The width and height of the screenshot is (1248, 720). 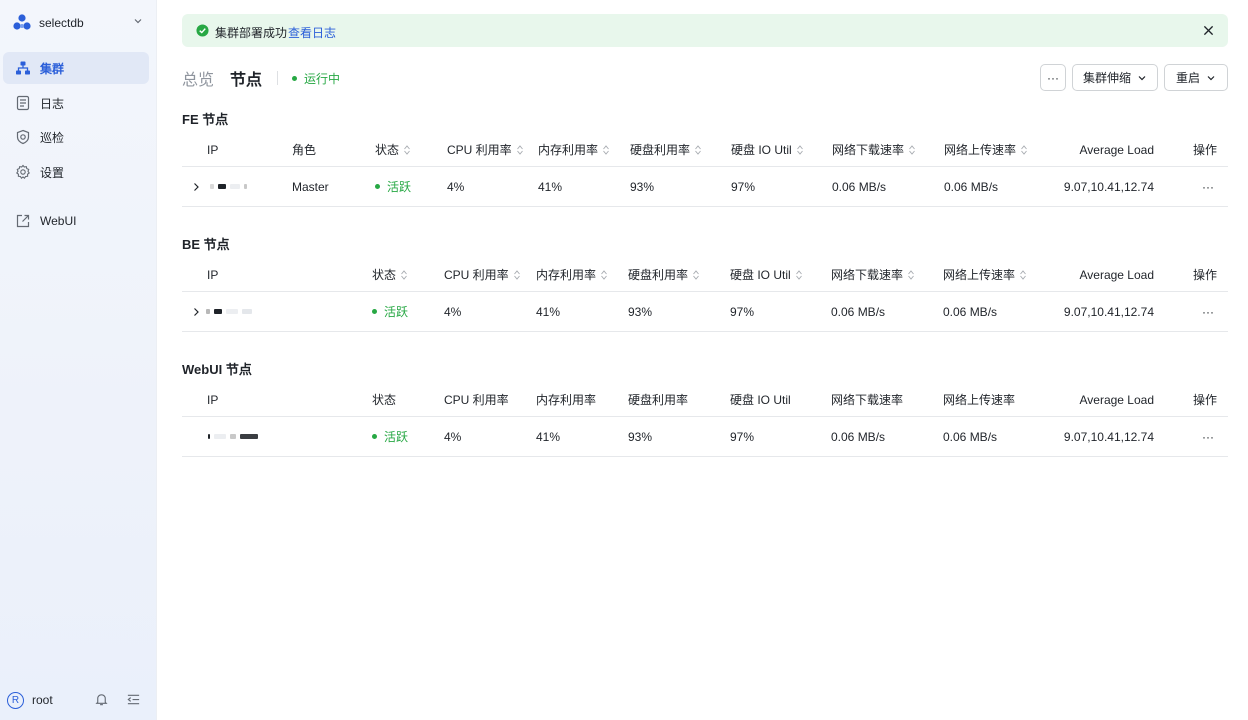 What do you see at coordinates (322, 79) in the screenshot?
I see `cluster-status-text: 运行中` at bounding box center [322, 79].